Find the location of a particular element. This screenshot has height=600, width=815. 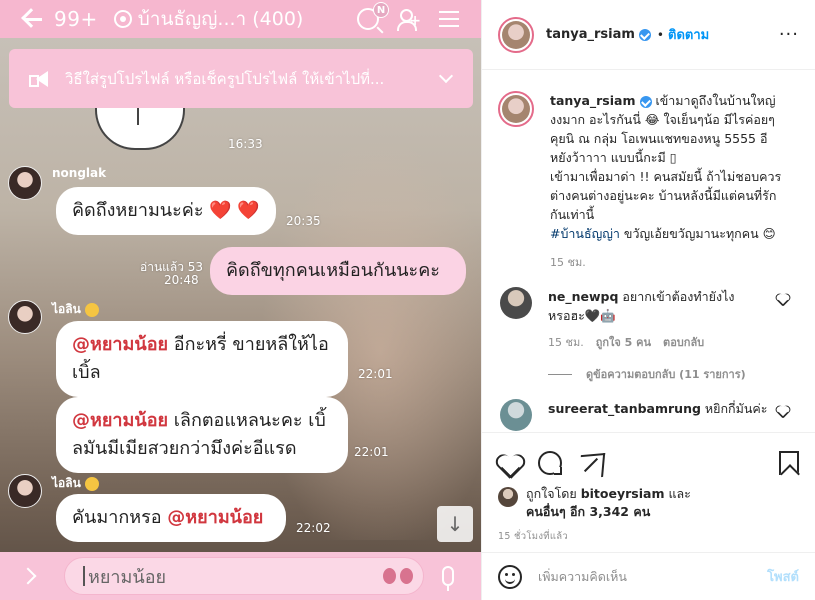

message-text: คิดถึงหยามนะค่ะ is located at coordinates (138, 210).